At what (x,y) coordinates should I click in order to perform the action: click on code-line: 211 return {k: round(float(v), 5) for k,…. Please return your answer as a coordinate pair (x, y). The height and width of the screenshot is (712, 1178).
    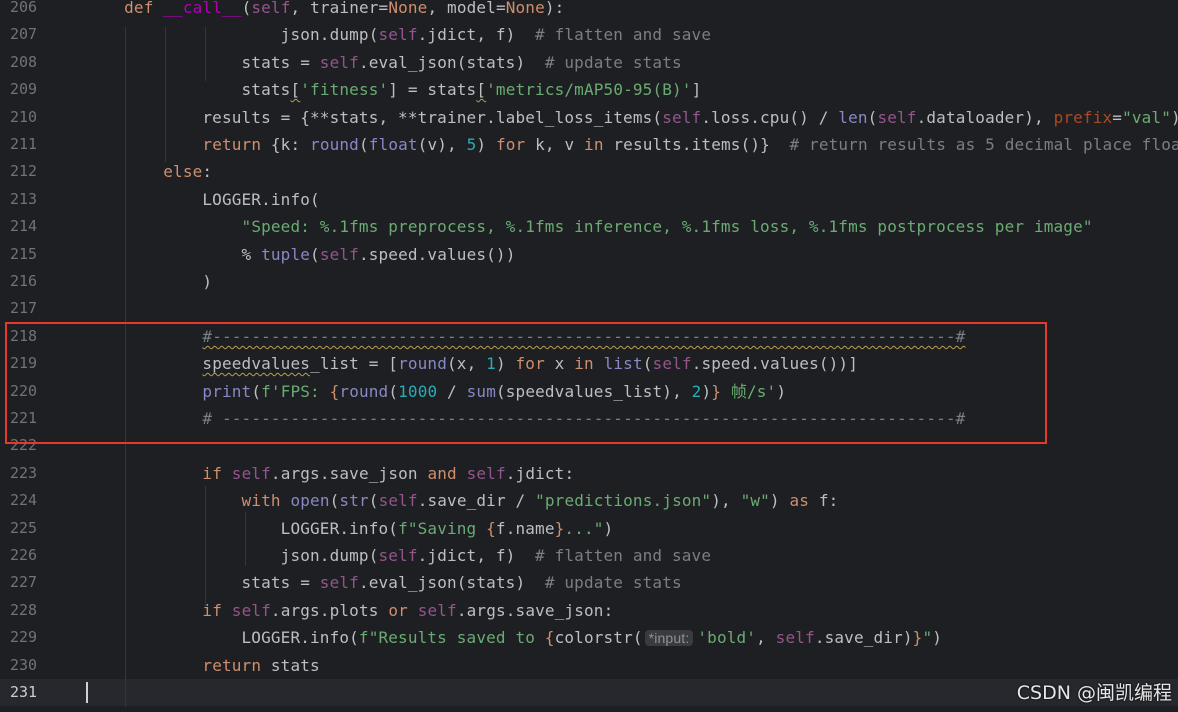
    Looking at the image, I should click on (589, 144).